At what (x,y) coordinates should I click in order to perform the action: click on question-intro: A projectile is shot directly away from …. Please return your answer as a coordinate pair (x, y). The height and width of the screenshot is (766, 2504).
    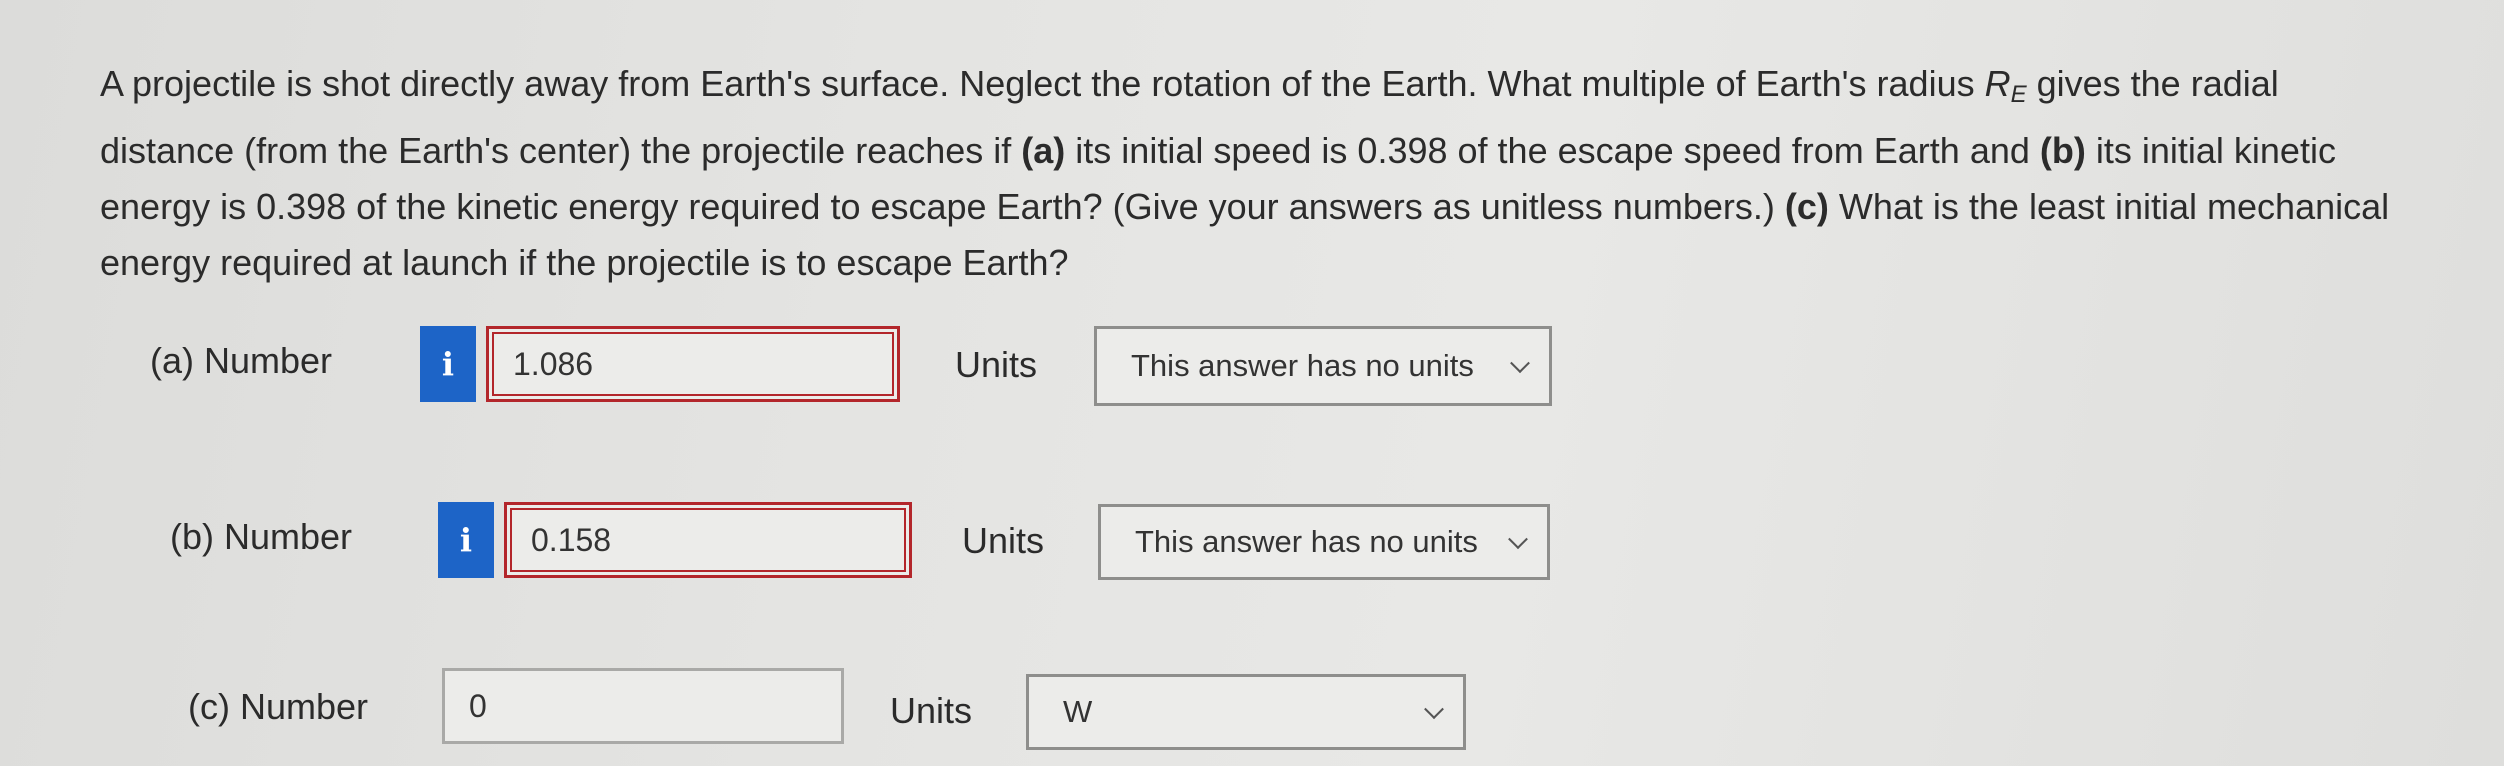
    Looking at the image, I should click on (1042, 83).